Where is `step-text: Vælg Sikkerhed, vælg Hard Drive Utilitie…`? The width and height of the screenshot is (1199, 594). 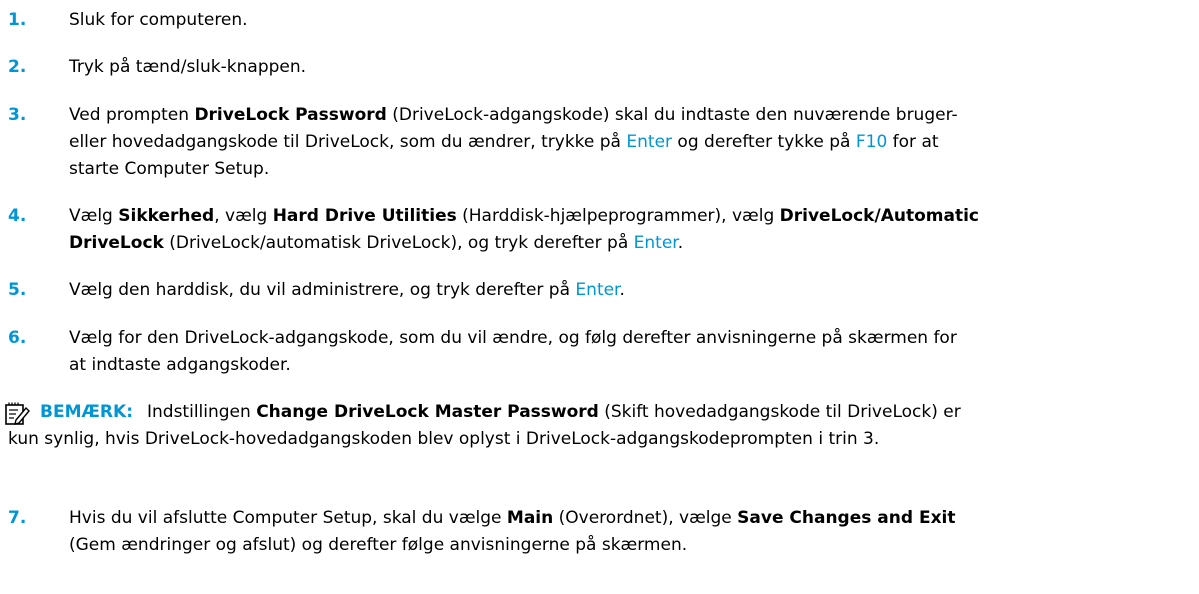
step-text: Vælg Sikkerhed, vælg Hard Drive Utilitie… is located at coordinates (634, 230).